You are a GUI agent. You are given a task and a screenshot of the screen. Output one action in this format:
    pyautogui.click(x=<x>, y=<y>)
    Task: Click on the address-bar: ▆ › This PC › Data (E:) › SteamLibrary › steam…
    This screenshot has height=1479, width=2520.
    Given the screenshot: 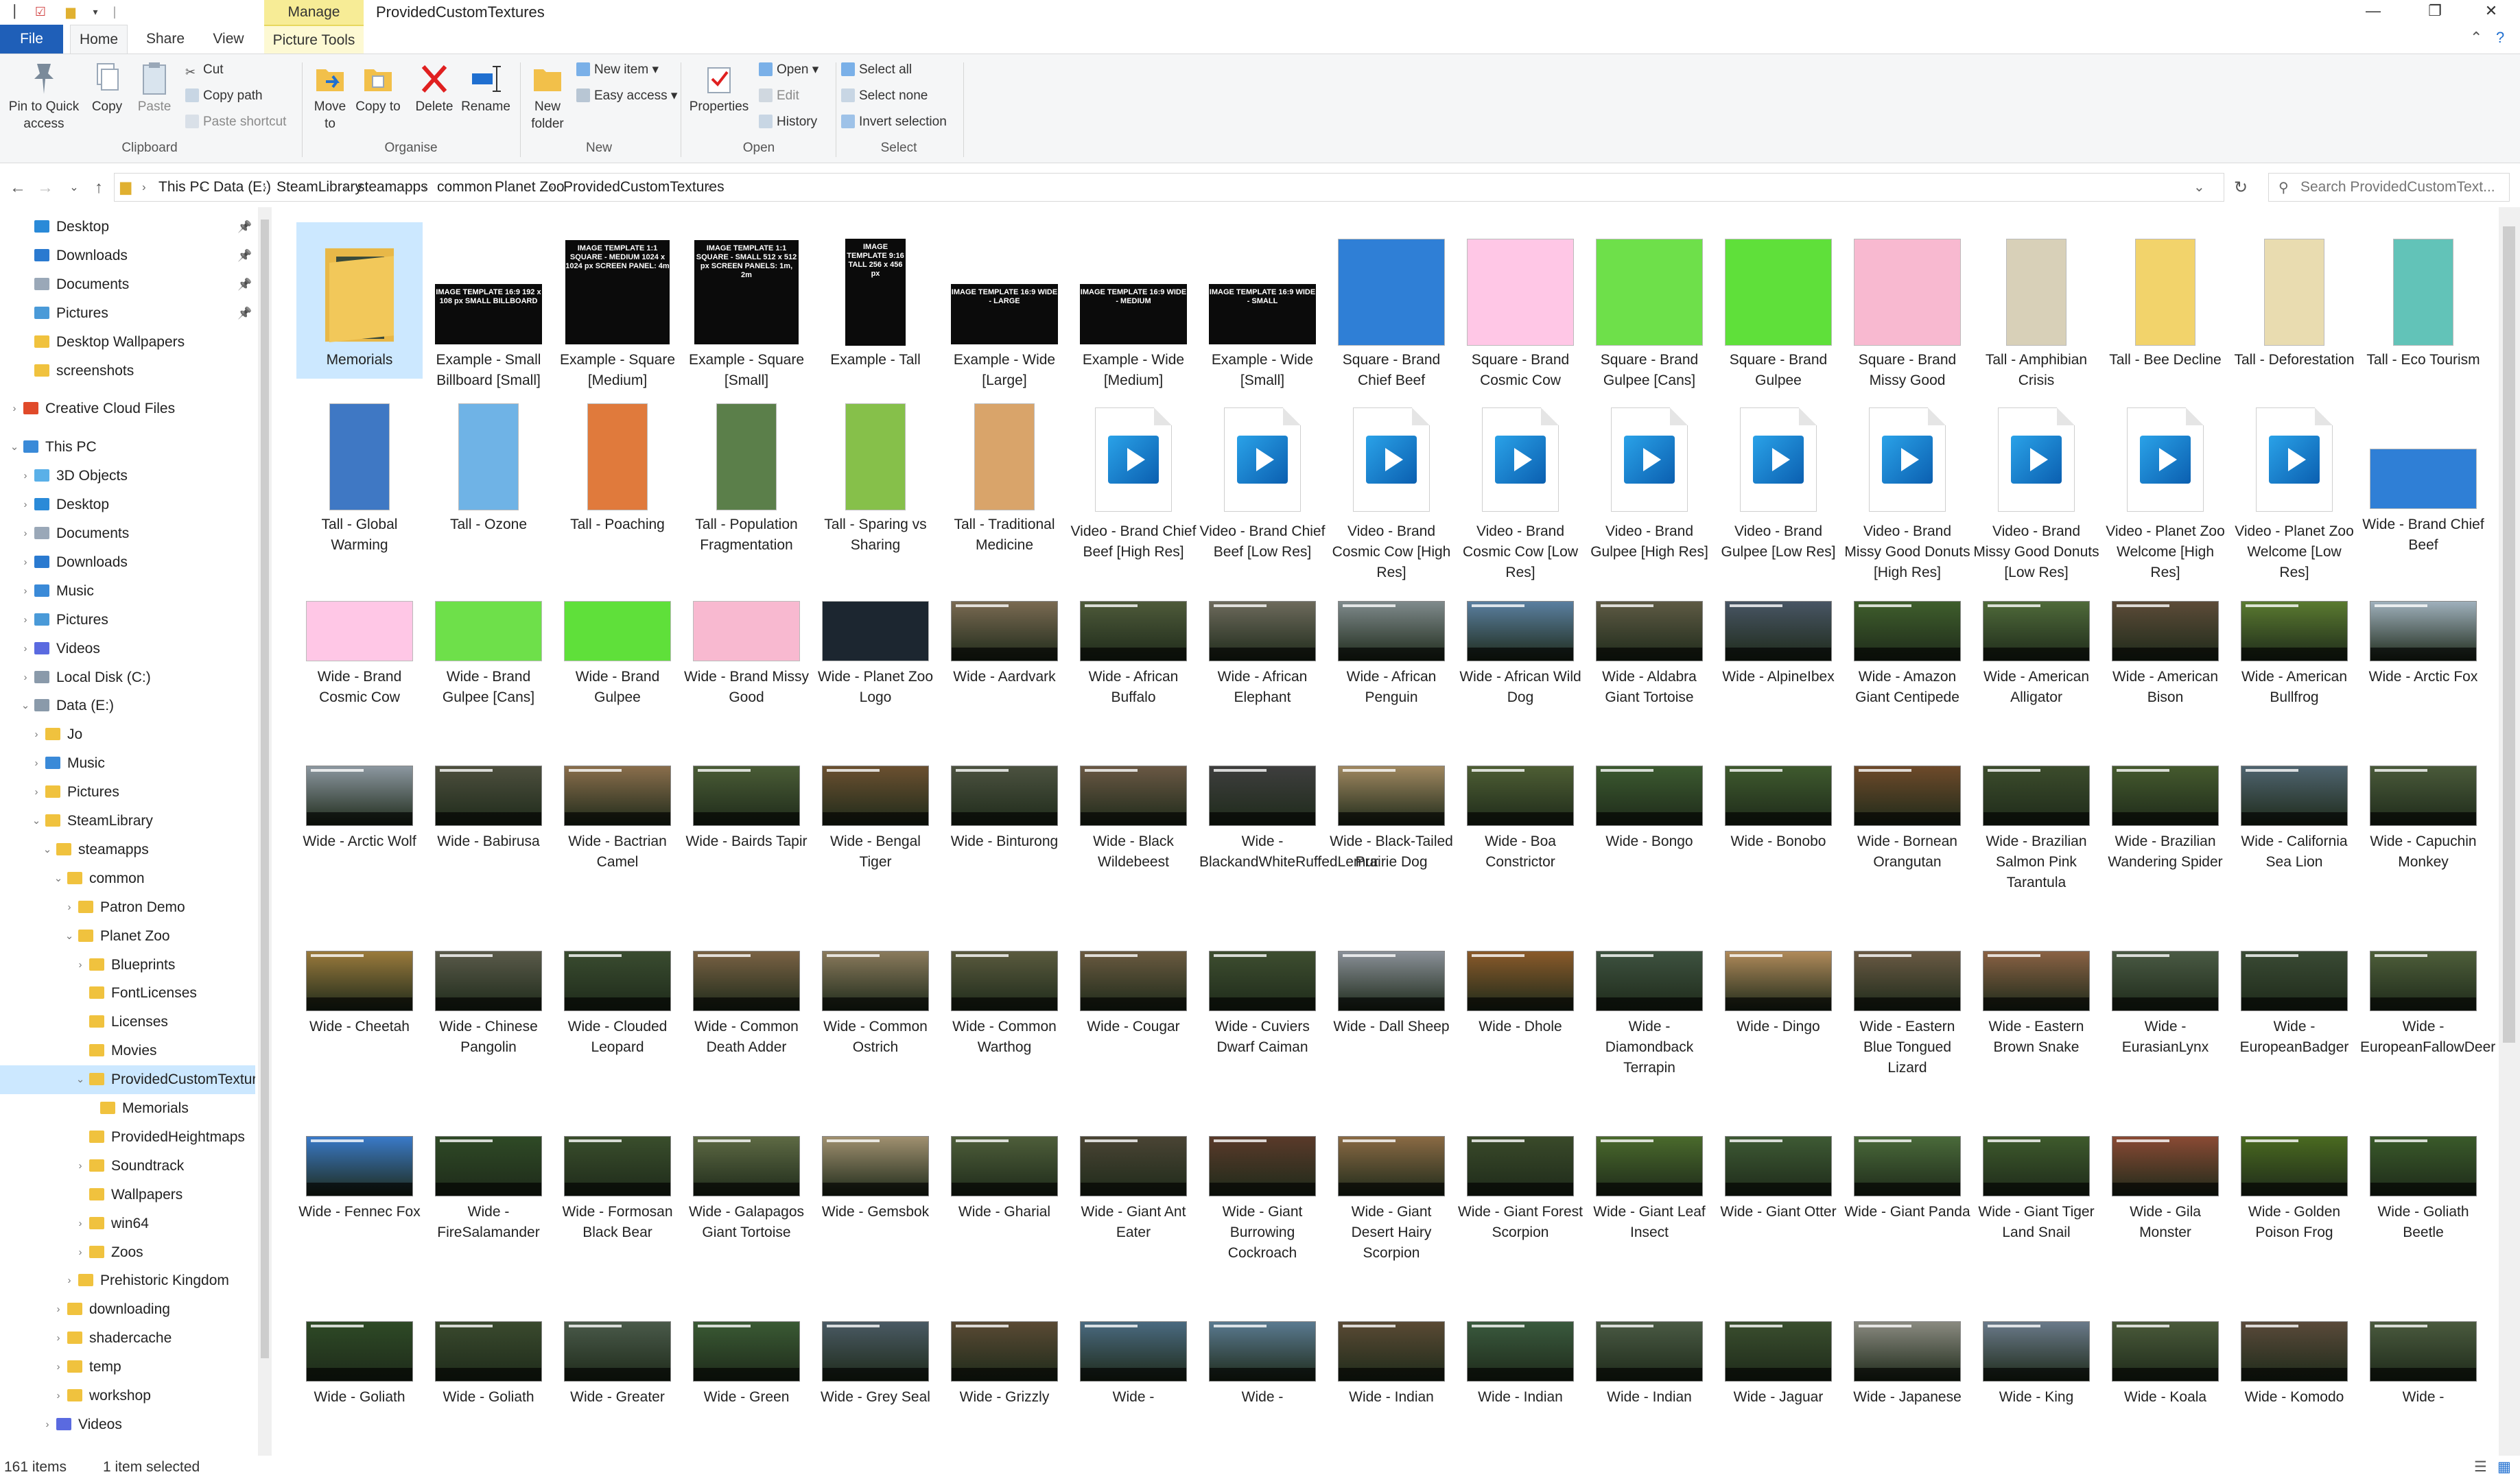 What is the action you would take?
    pyautogui.click(x=1169, y=188)
    